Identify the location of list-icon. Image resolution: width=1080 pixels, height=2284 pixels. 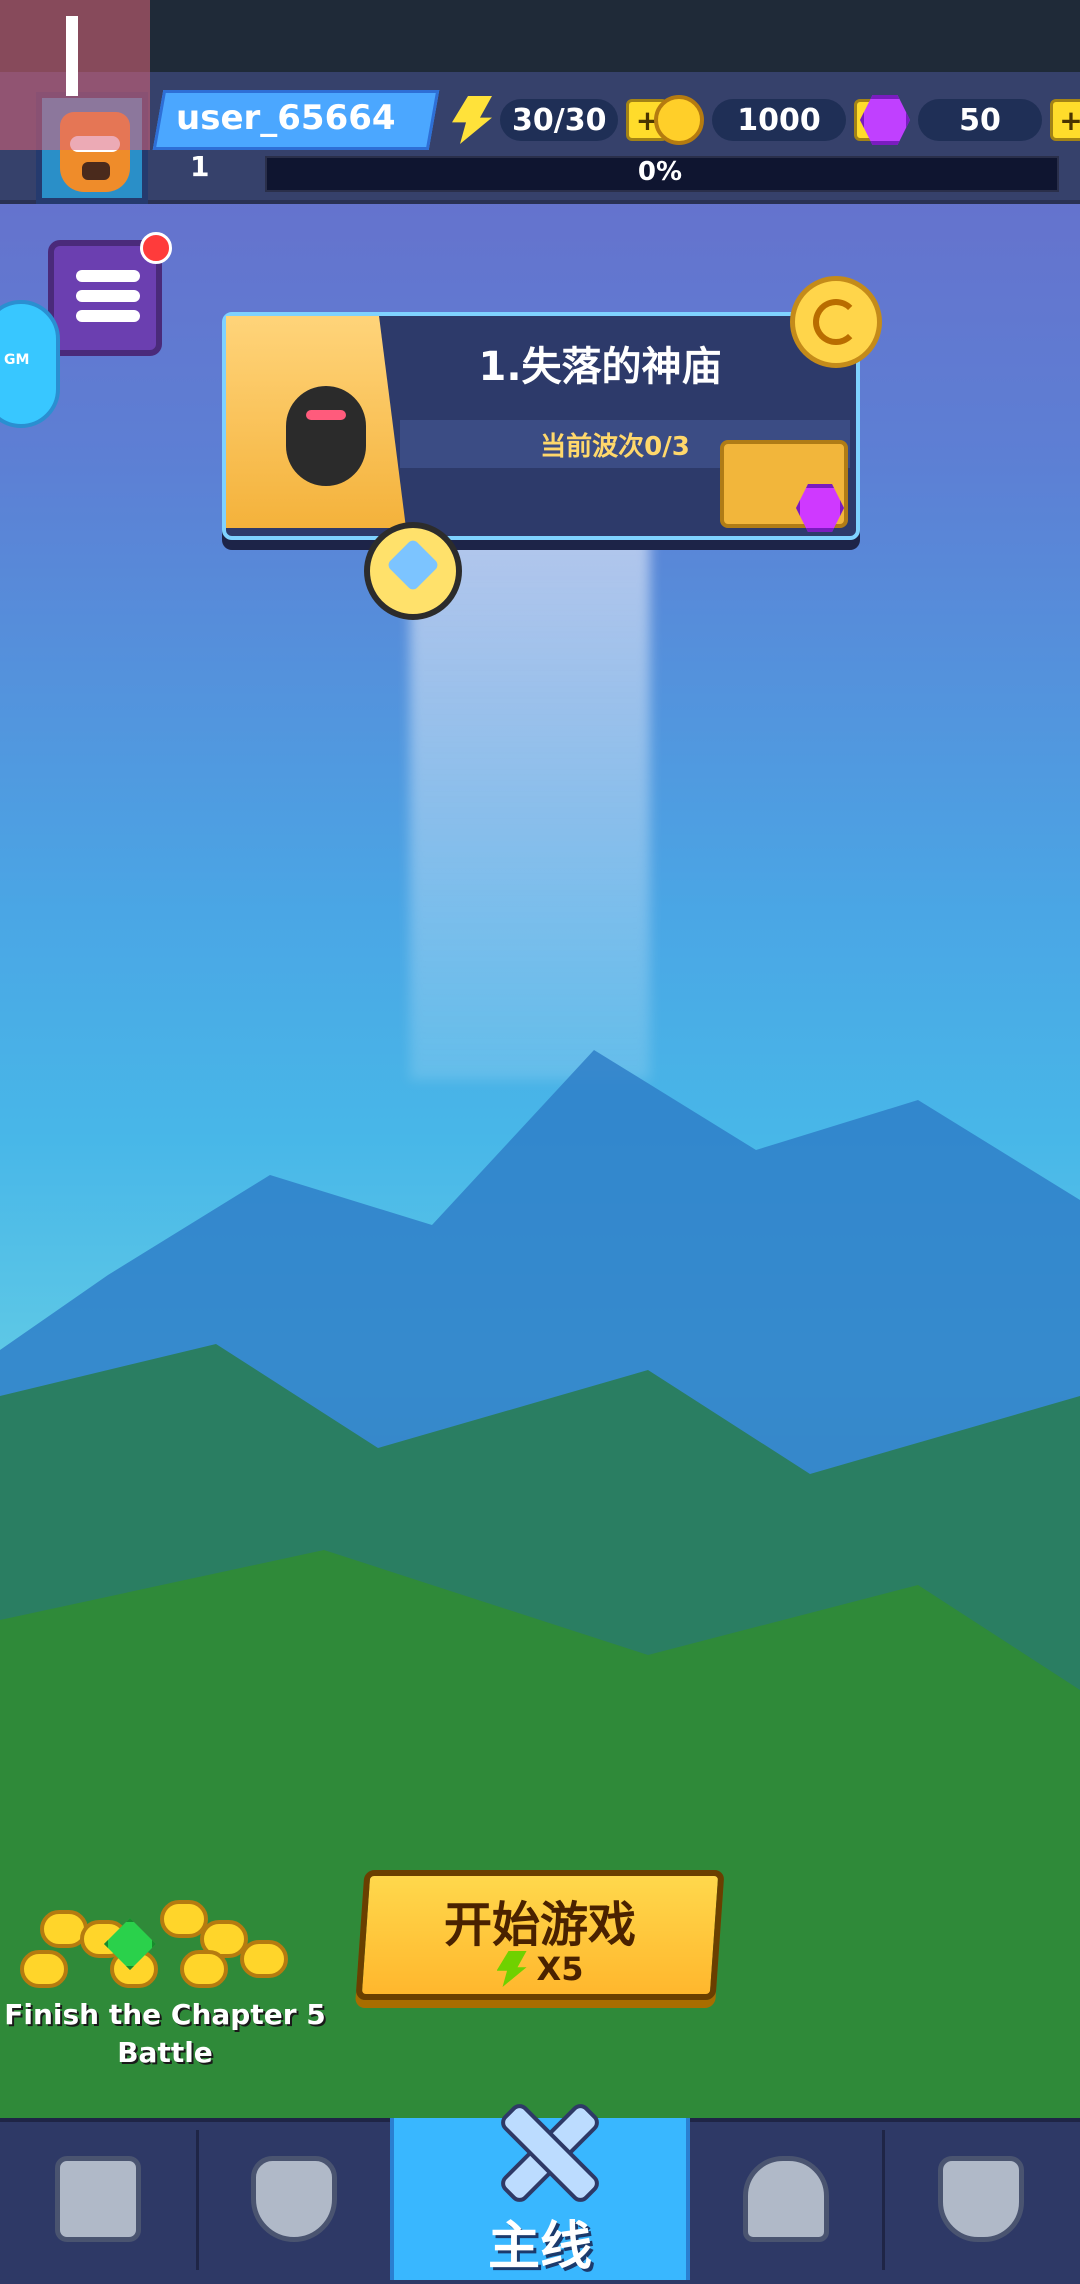
(108, 300).